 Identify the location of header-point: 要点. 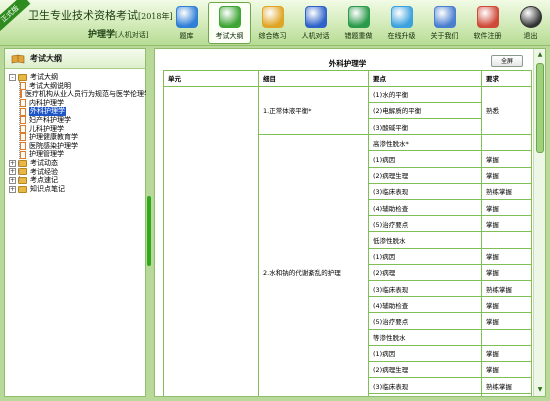
(425, 78).